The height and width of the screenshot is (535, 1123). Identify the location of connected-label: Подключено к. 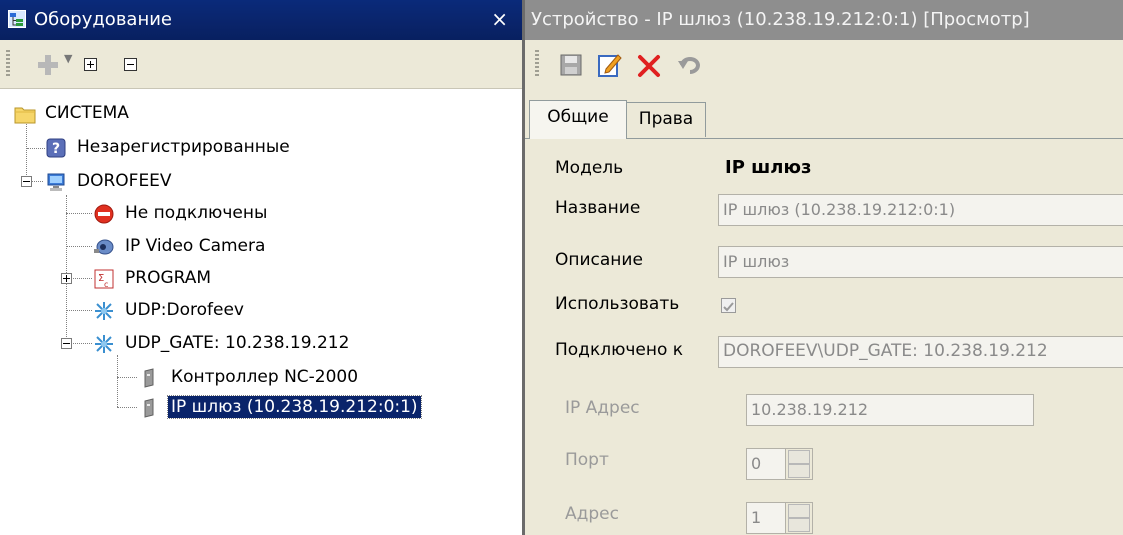
(619, 350).